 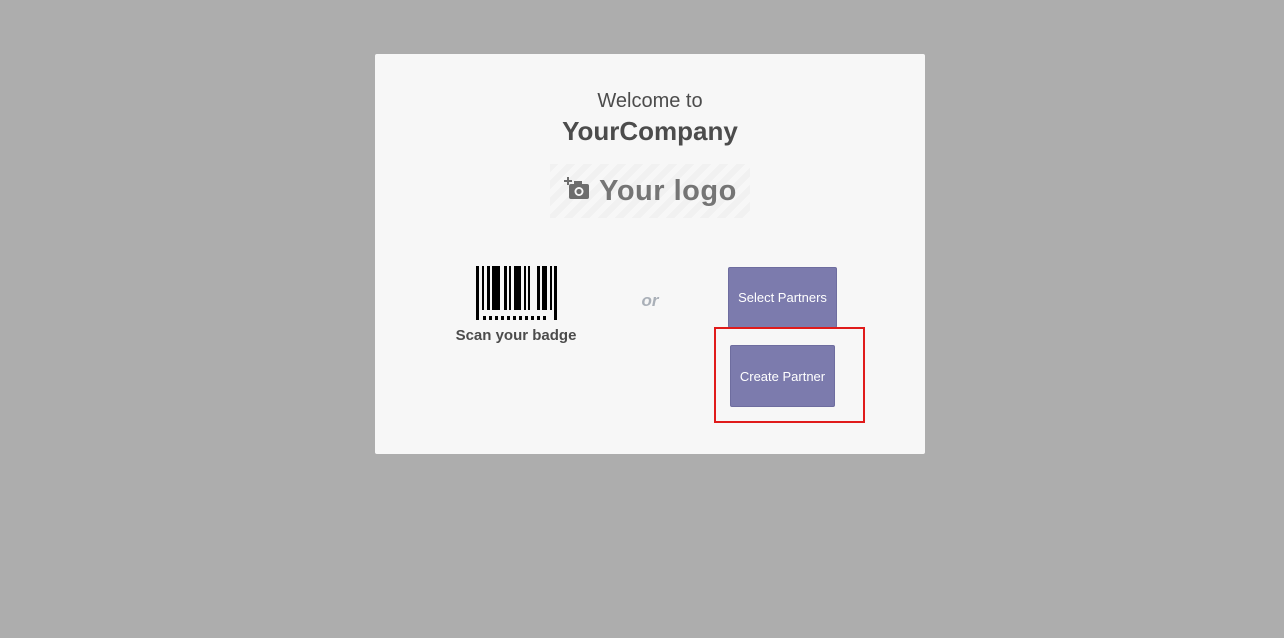 I want to click on select-partners-button: Select Partners, so click(x=782, y=297).